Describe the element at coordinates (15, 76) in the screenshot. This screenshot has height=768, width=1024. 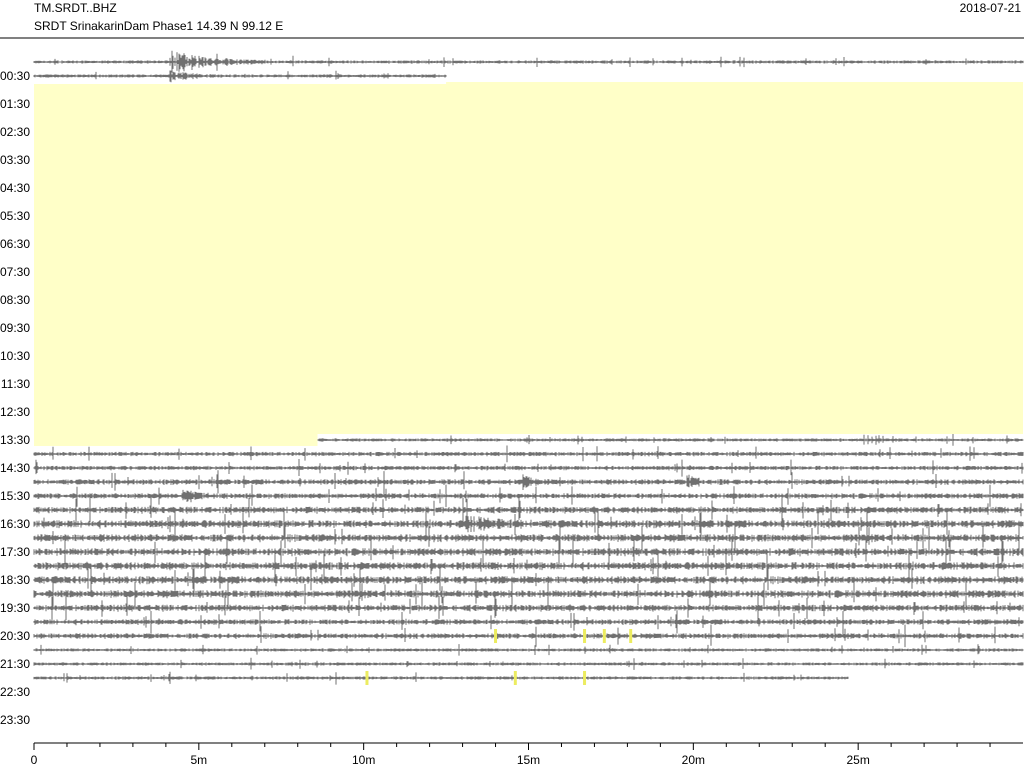
I see `y-tick-label: 00:30` at that location.